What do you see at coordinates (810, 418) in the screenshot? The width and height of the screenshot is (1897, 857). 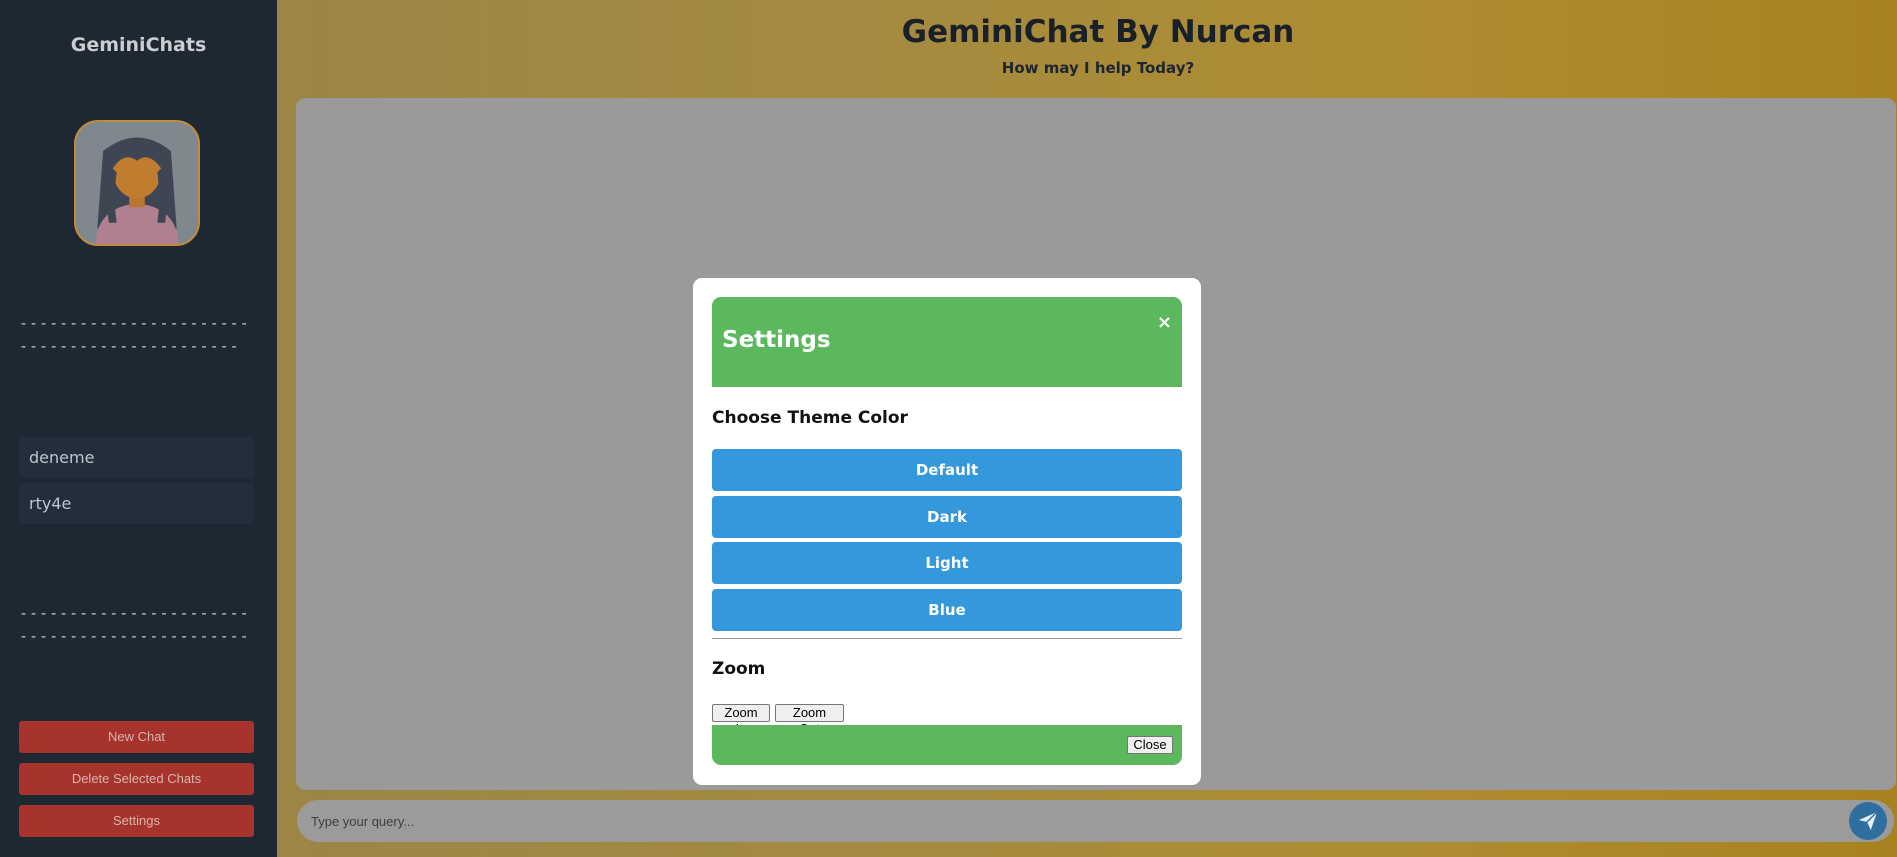 I see `theme-color-heading: Choose Theme Color` at bounding box center [810, 418].